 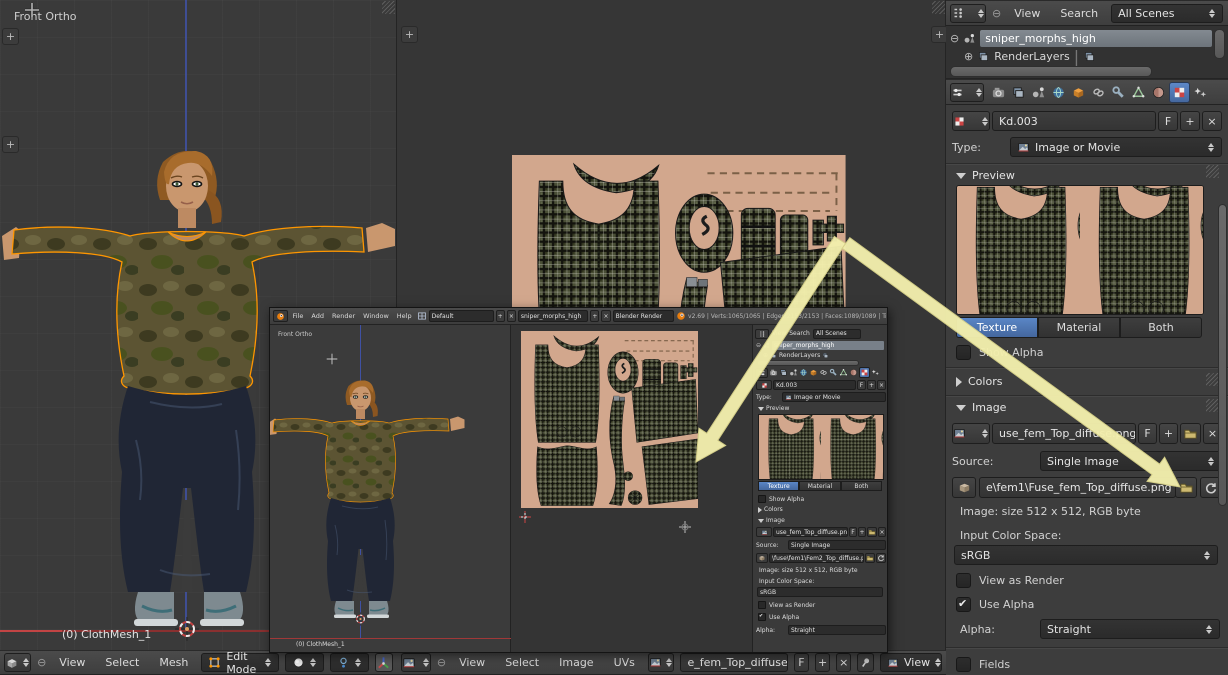 What do you see at coordinates (758, 345) in the screenshot?
I see `inset-collapse-icon: ⊖` at bounding box center [758, 345].